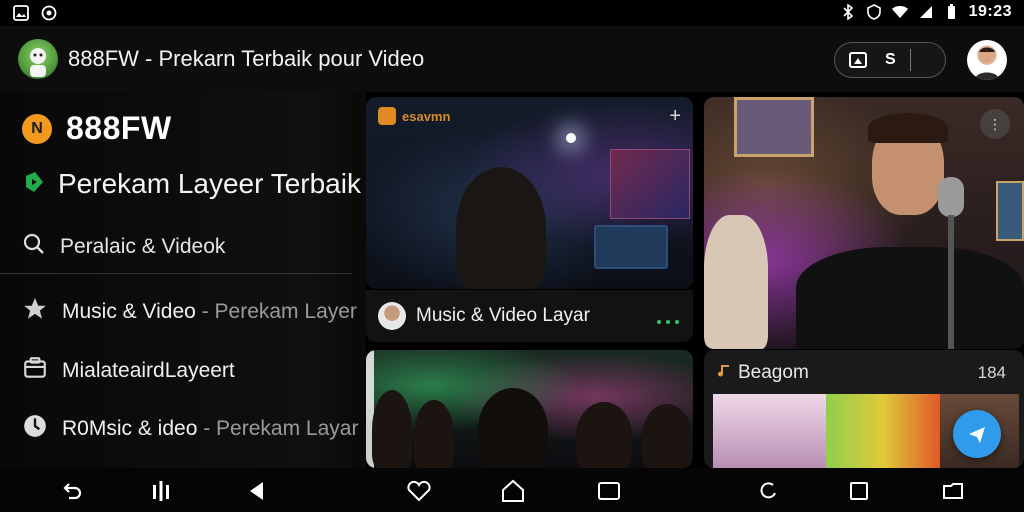  I want to click on more-dots-icon, so click(668, 322).